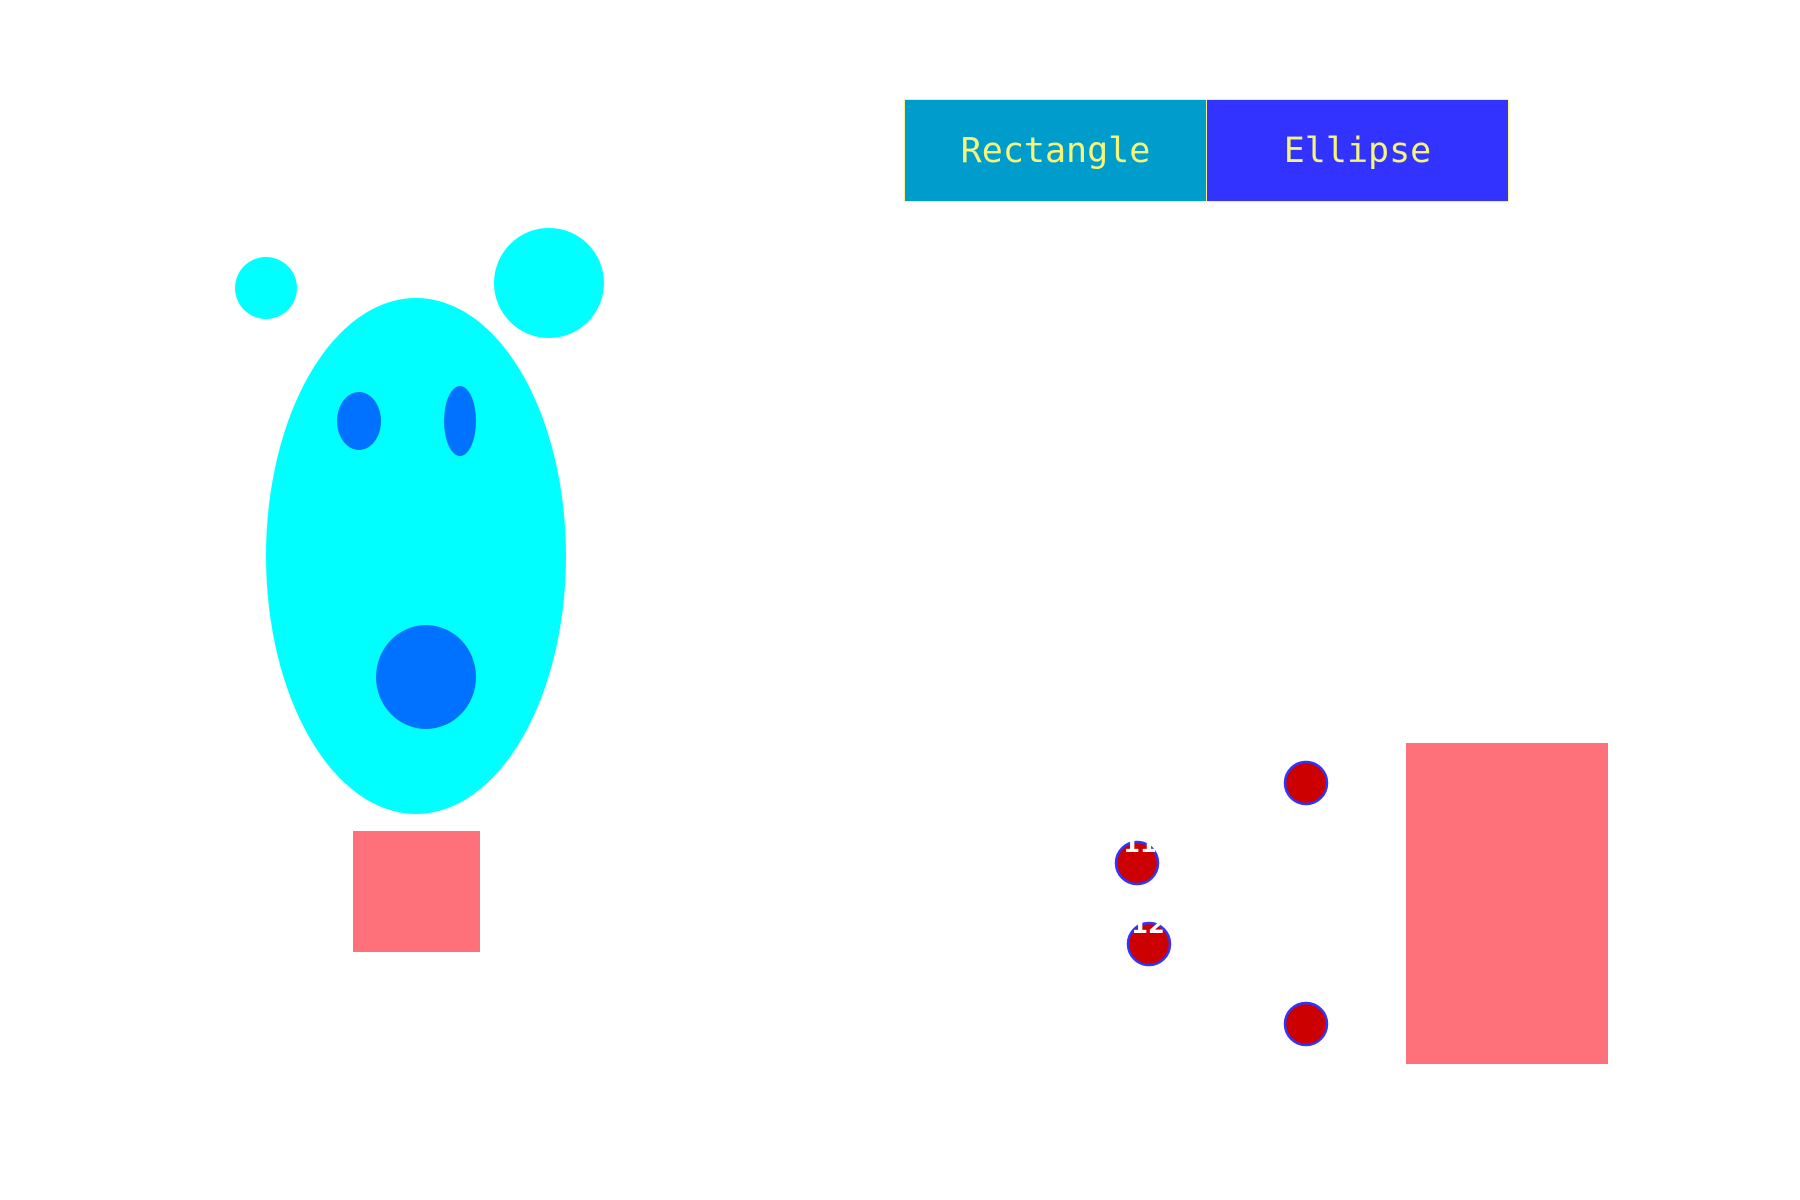 The image size is (1800, 1200). I want to click on resize-handle-bottom, so click(1306, 1024).